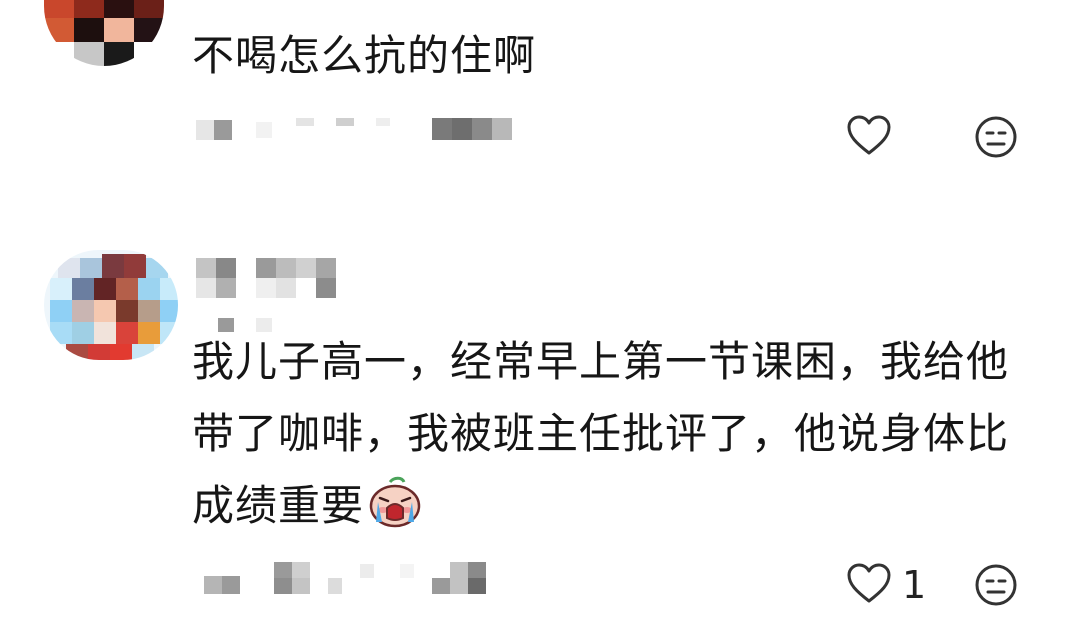 This screenshot has width=1080, height=620. Describe the element at coordinates (364, 55) in the screenshot. I see `comment-text: 不喝怎么抗的住啊` at that location.